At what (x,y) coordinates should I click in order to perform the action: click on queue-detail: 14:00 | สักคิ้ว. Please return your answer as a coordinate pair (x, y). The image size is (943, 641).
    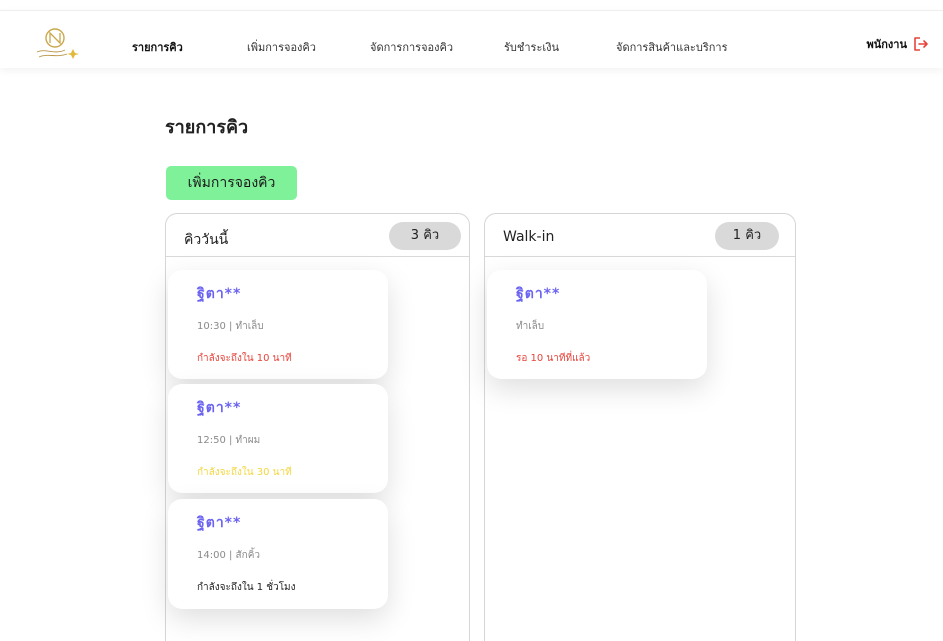
    Looking at the image, I should click on (229, 555).